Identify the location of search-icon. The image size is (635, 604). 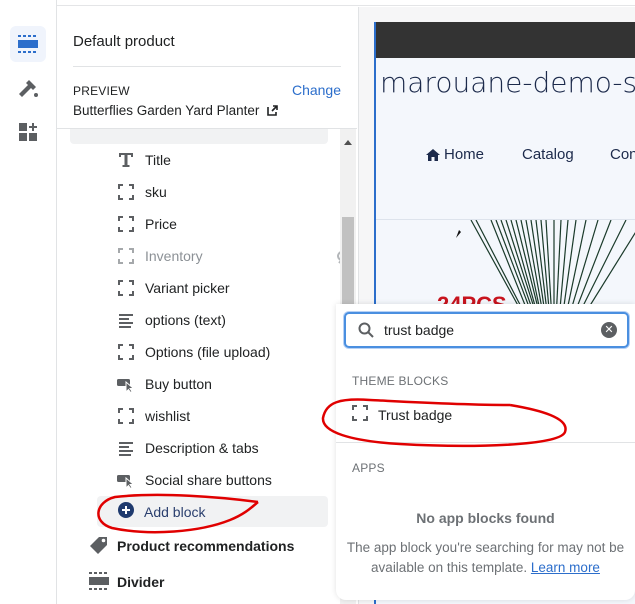
(366, 330).